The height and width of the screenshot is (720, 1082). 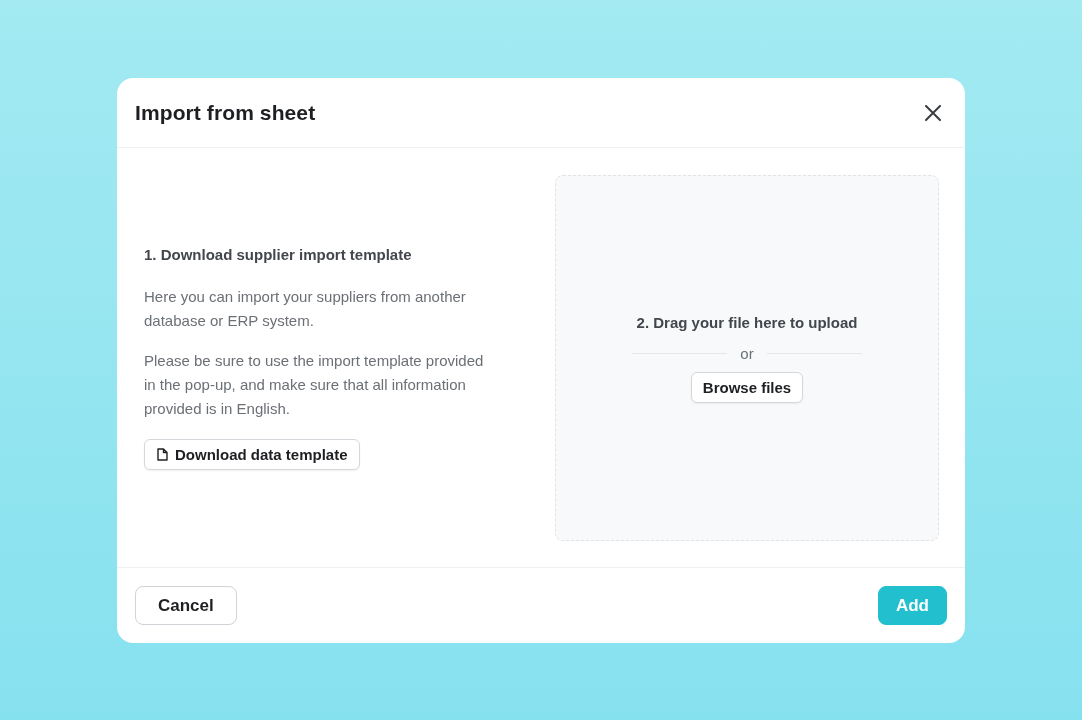 What do you see at coordinates (162, 454) in the screenshot?
I see `file-icon` at bounding box center [162, 454].